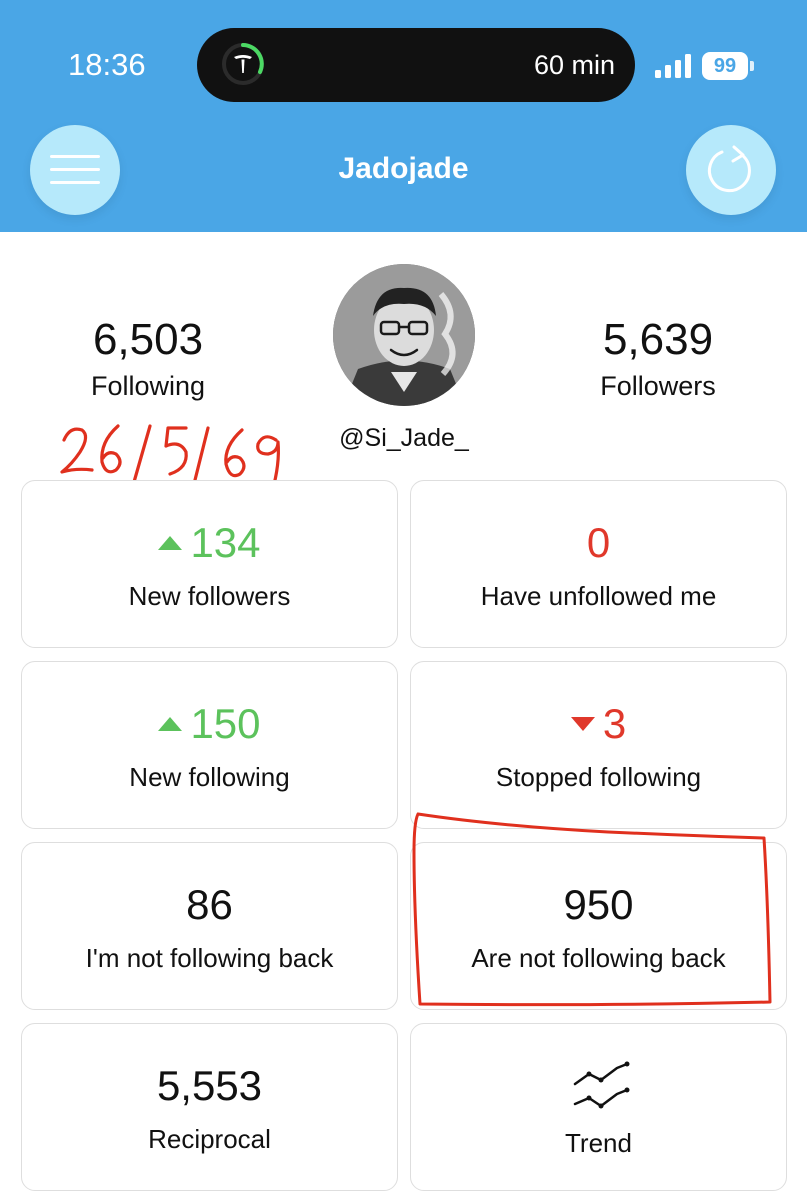  I want to click on handdrawn-highlight-box, so click(592, 909).